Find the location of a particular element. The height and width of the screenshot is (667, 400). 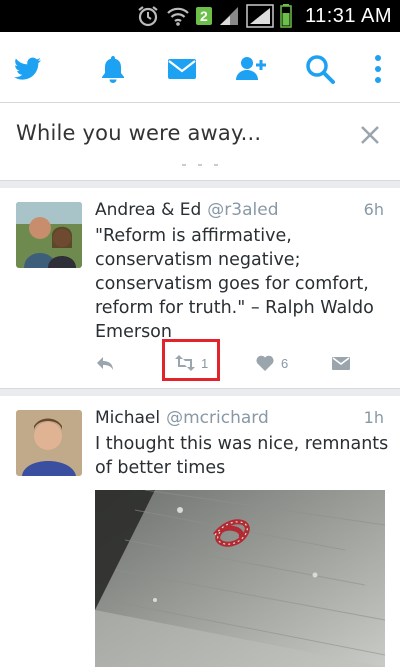

more-vert-icon is located at coordinates (378, 69).